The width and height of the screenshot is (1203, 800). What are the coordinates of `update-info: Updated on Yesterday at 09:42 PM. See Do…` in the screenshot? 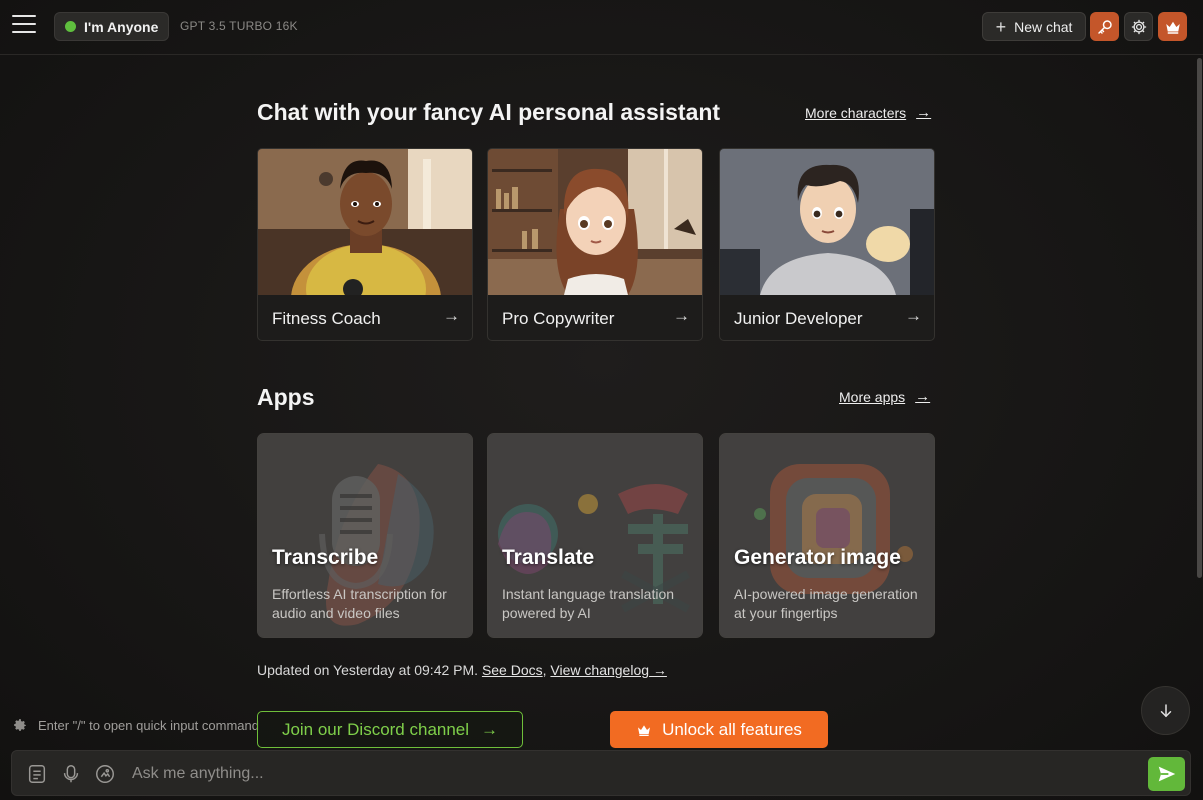 It's located at (462, 670).